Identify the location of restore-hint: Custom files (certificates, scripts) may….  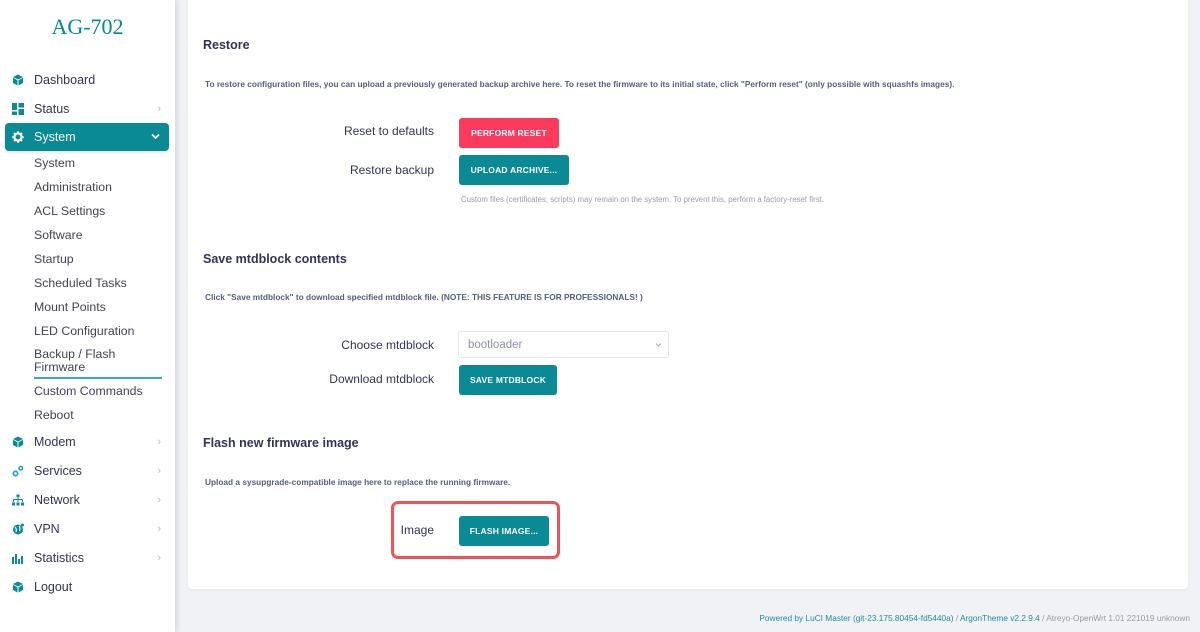
(642, 199).